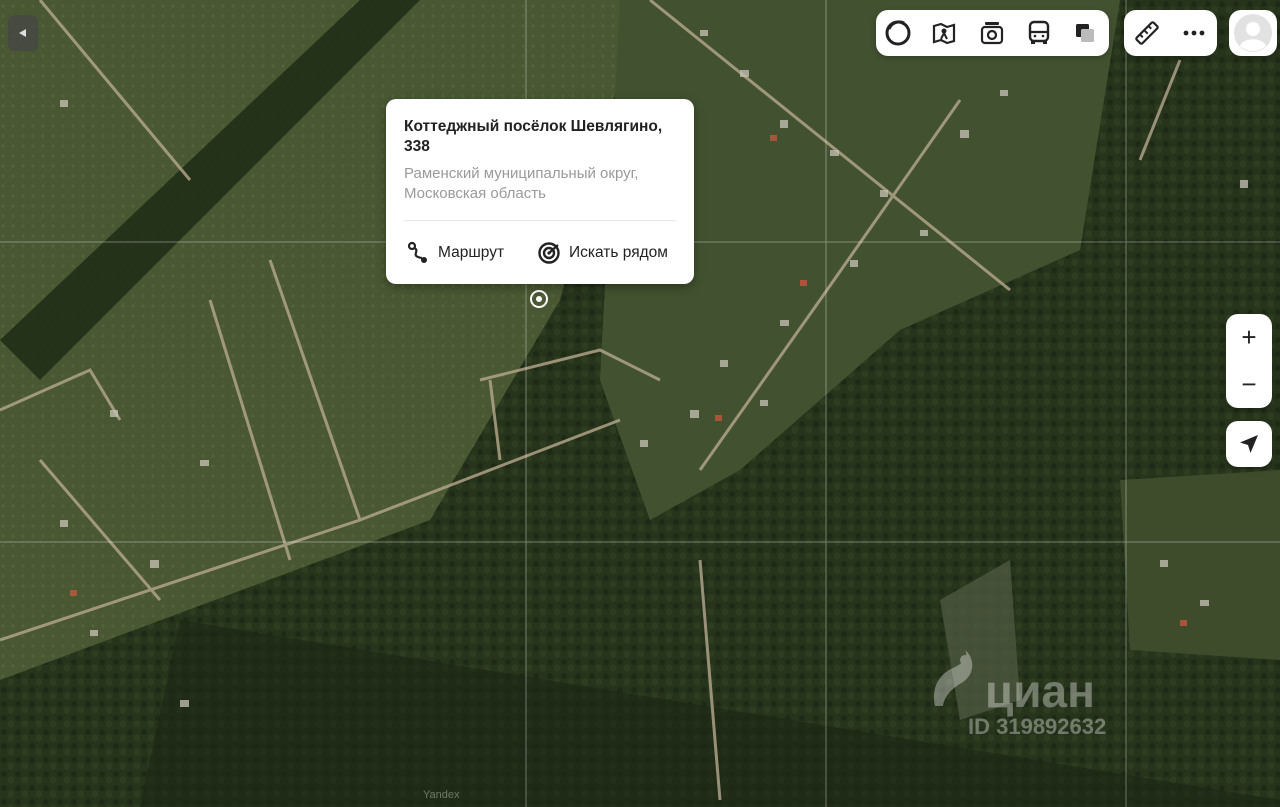  Describe the element at coordinates (1037, 726) in the screenshot. I see `cian-watermark-id: ID 319892632` at that location.